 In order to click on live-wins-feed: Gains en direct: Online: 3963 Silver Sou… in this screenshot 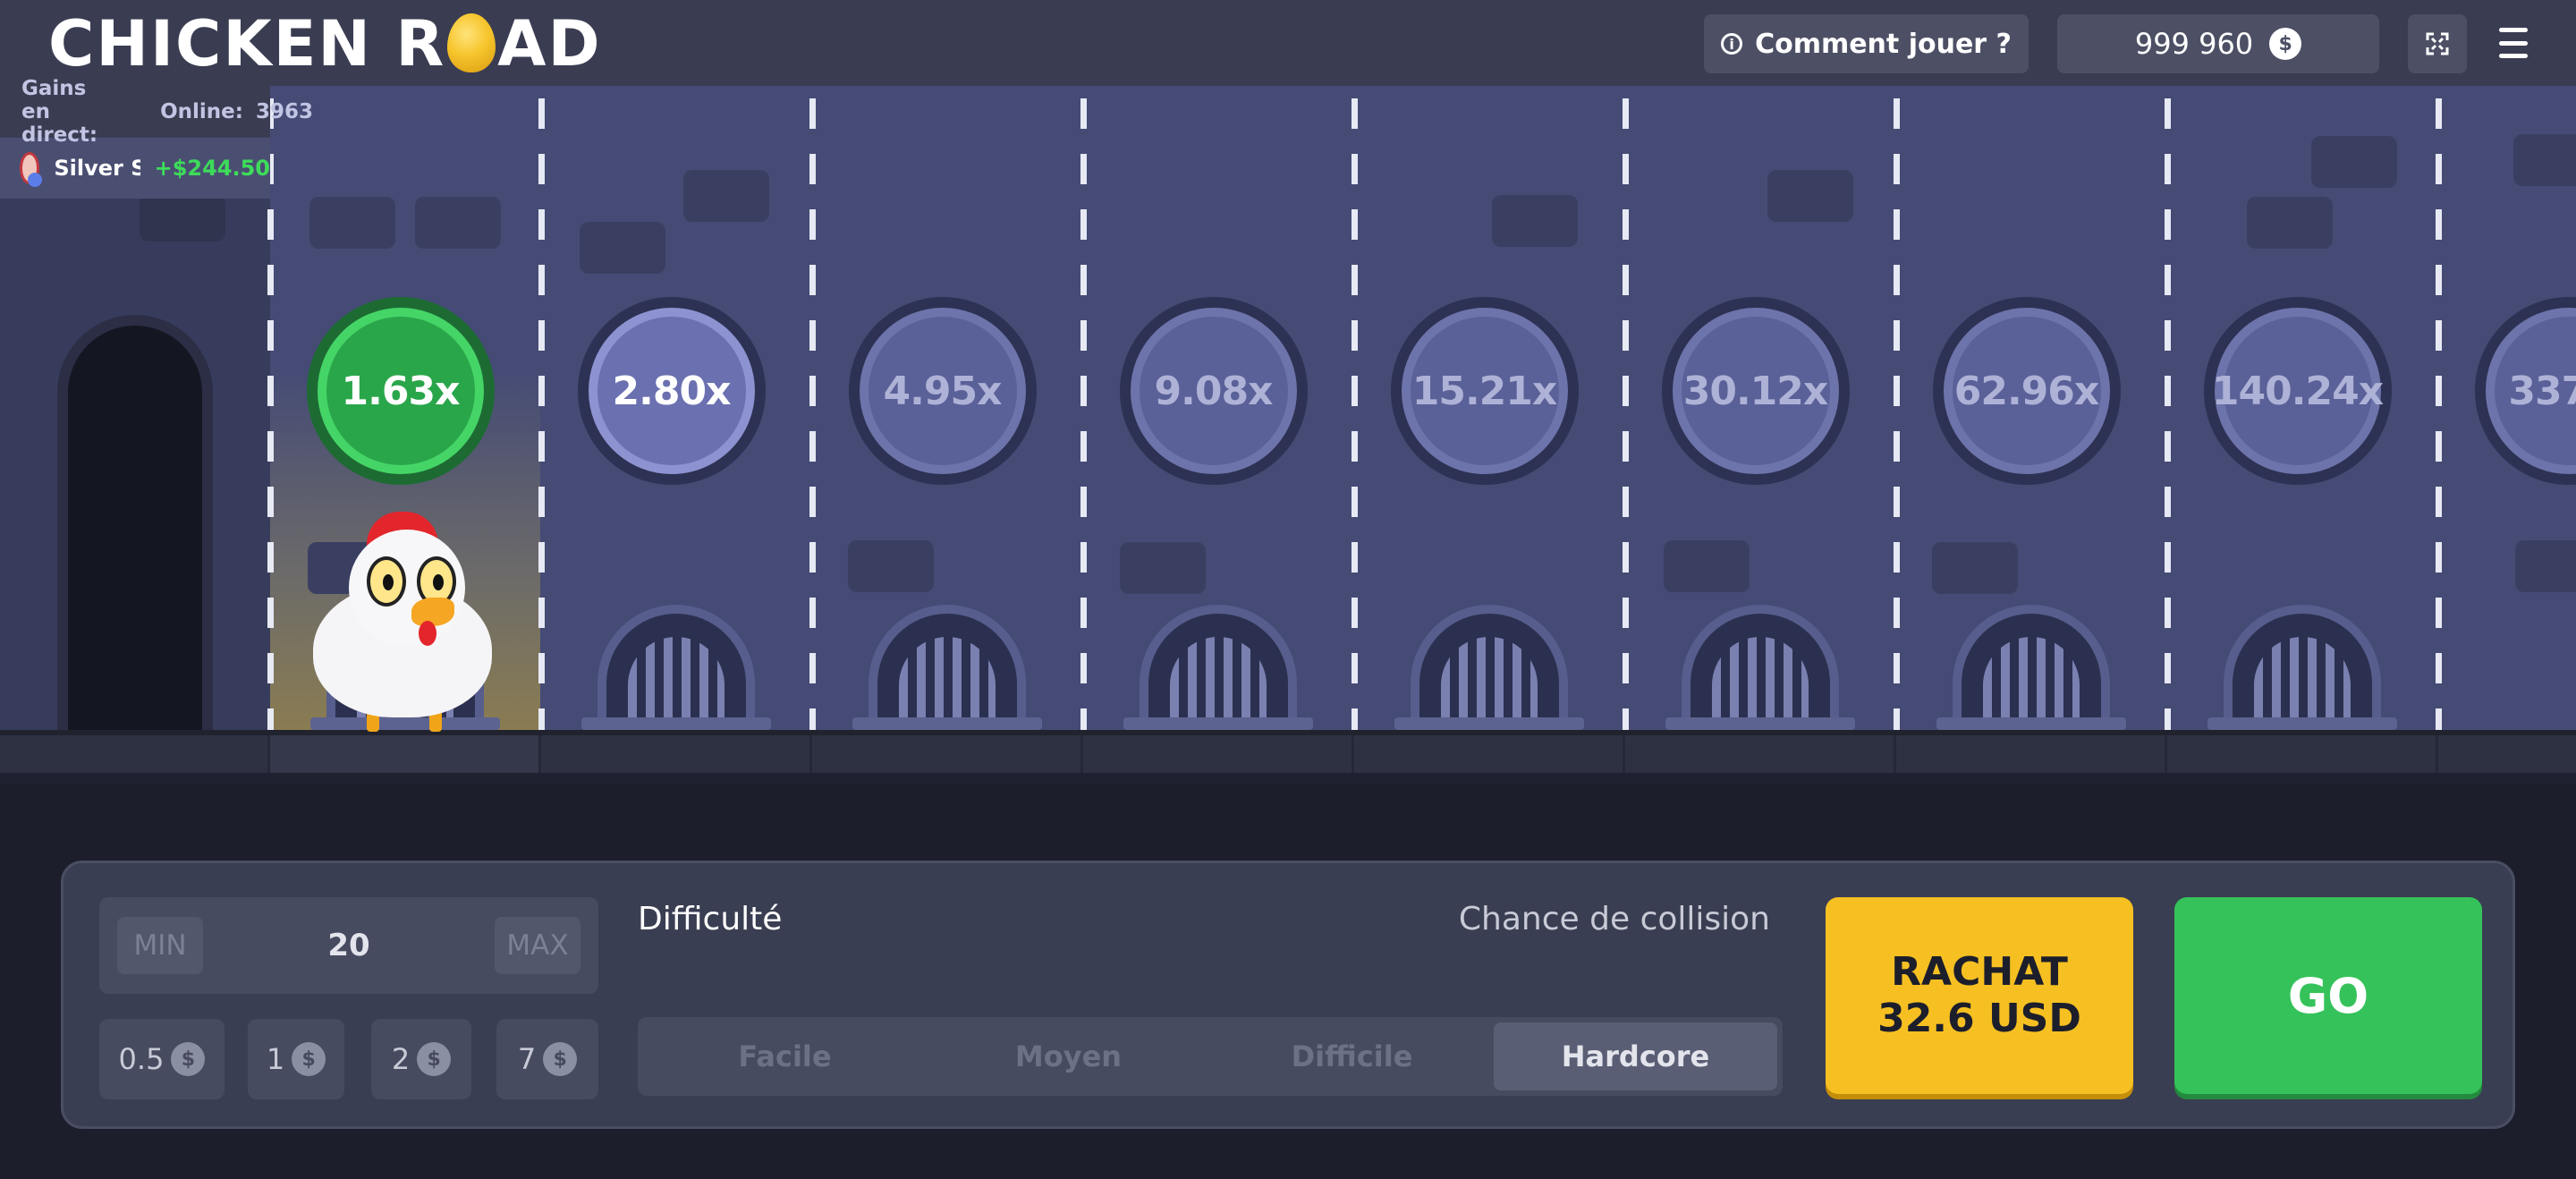, I will do `click(156, 140)`.